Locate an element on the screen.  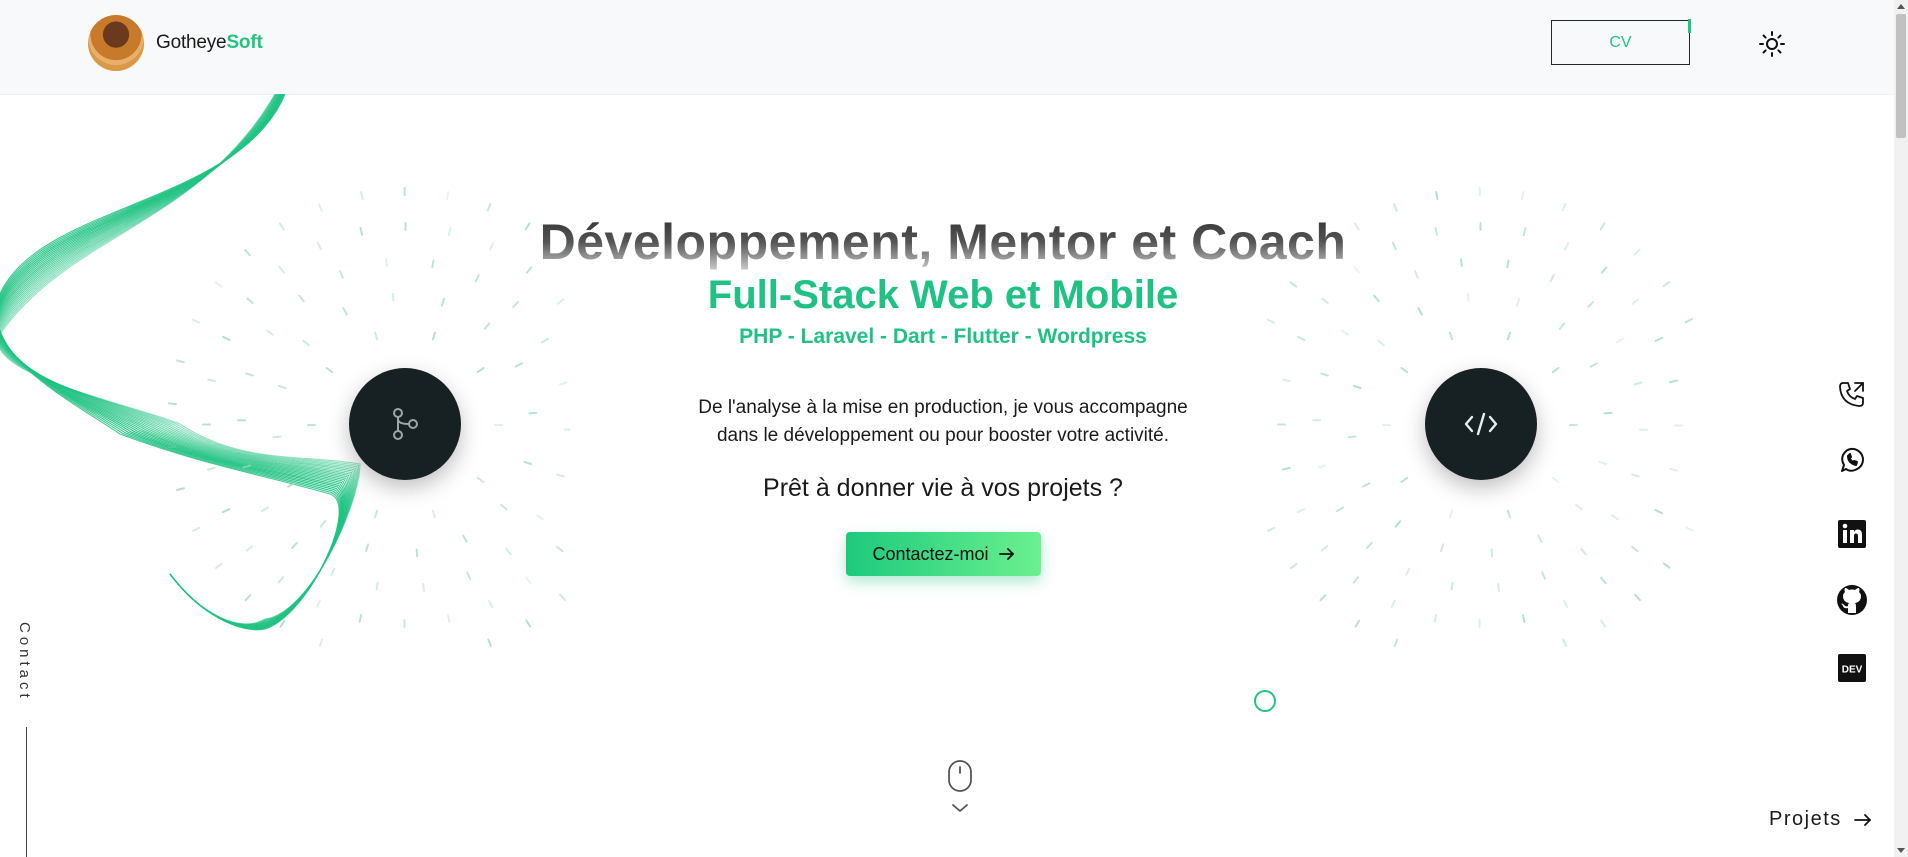
linkedin-icon is located at coordinates (1852, 534).